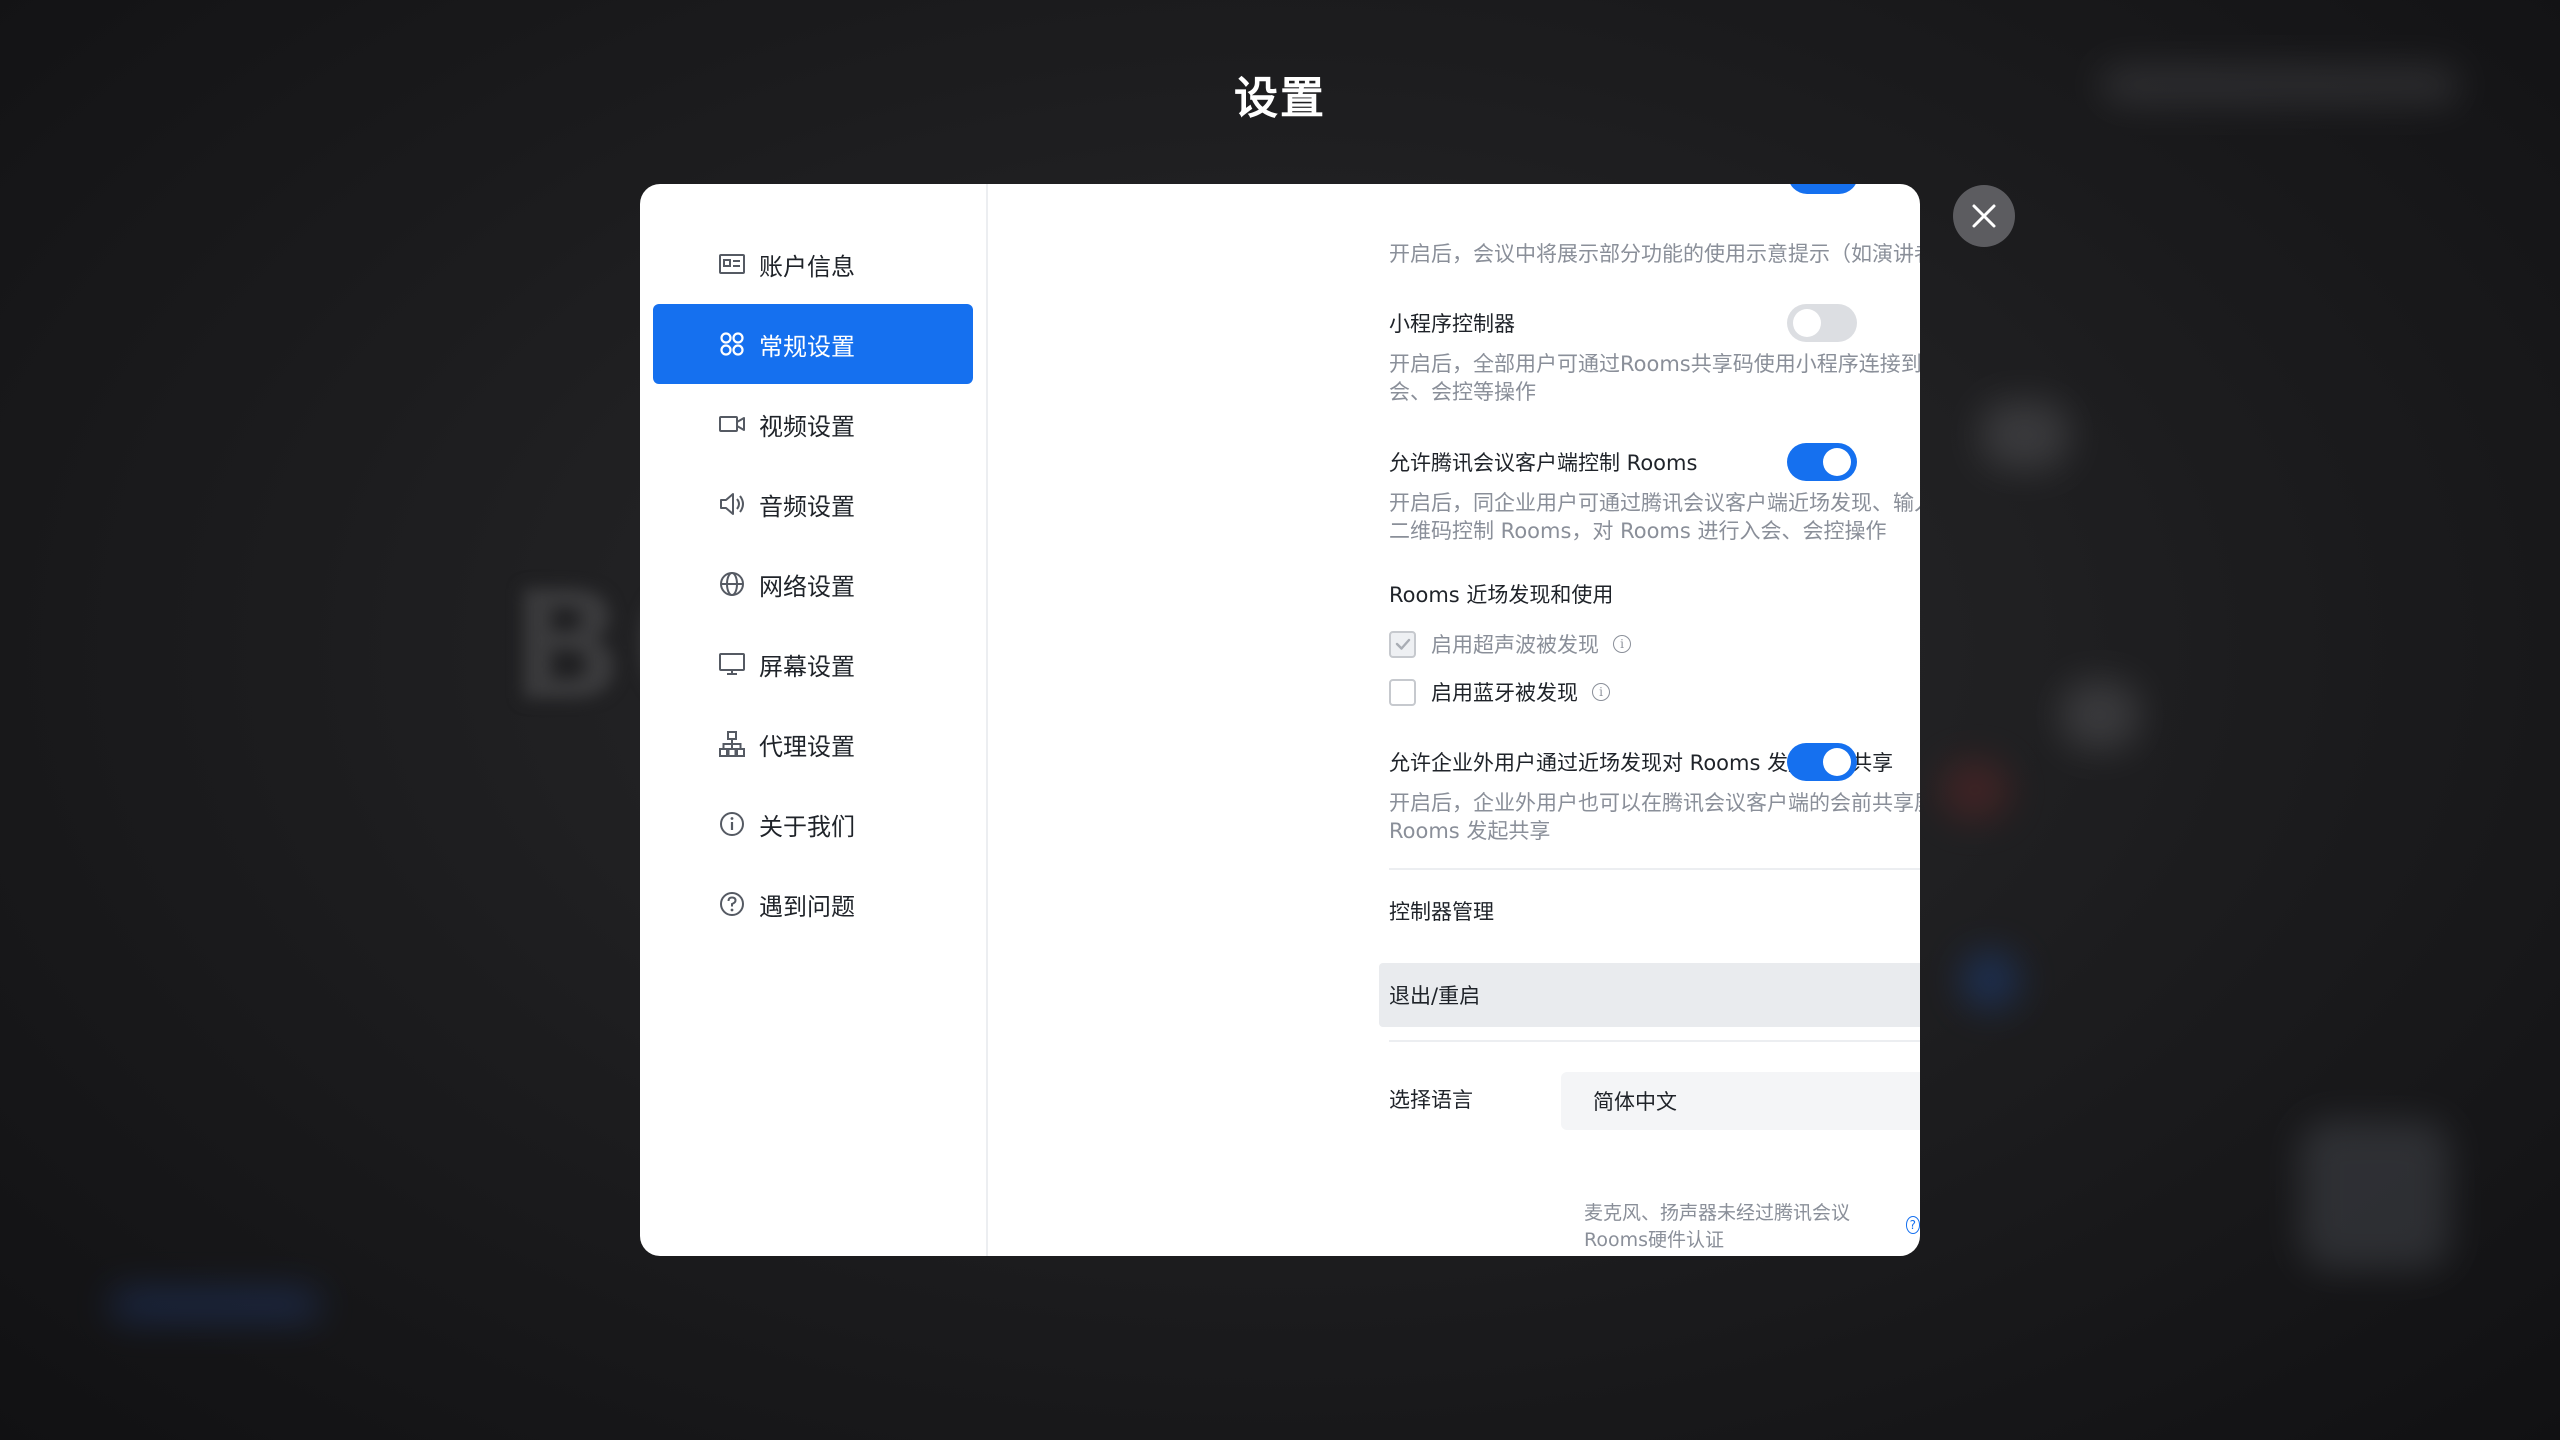 The width and height of the screenshot is (2560, 1440). Describe the element at coordinates (807, 266) in the screenshot. I see `sidebar-item-label: 账户信息` at that location.